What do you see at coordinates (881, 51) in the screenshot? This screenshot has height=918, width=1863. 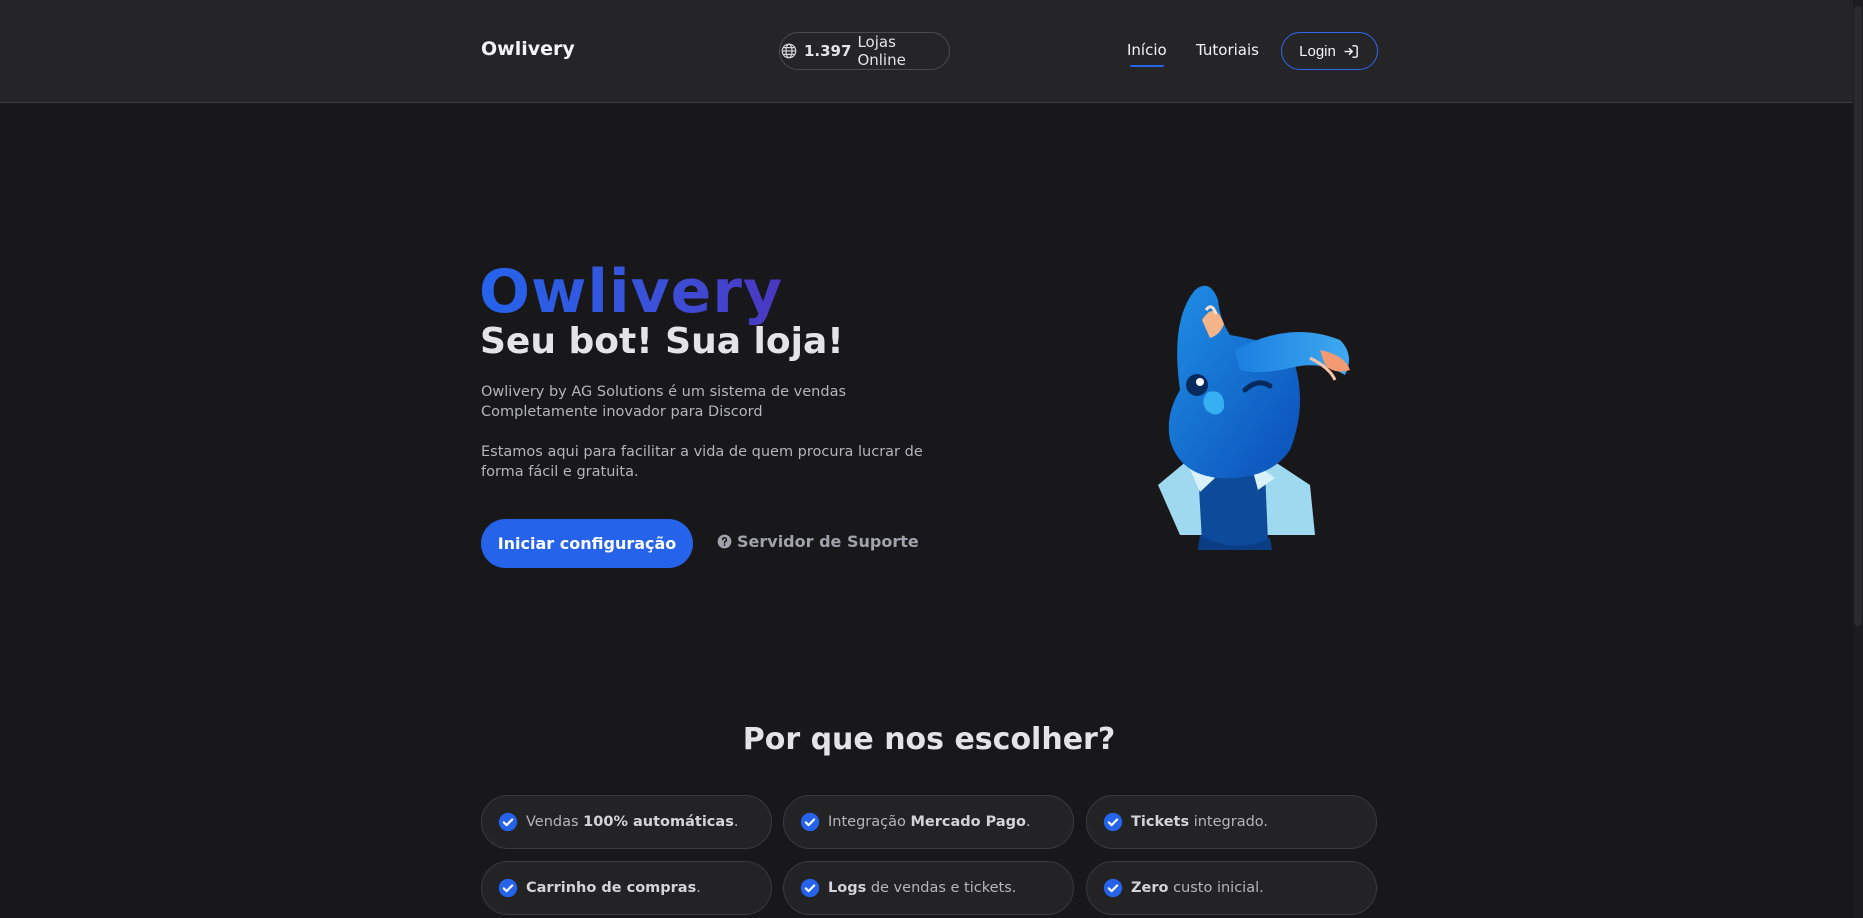 I see `stores-label: Lojas Online` at bounding box center [881, 51].